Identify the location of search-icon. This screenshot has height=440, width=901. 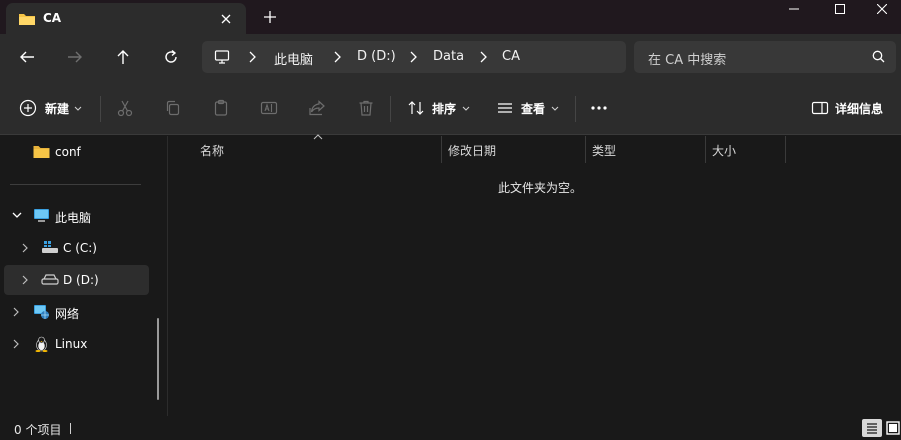
(878, 56).